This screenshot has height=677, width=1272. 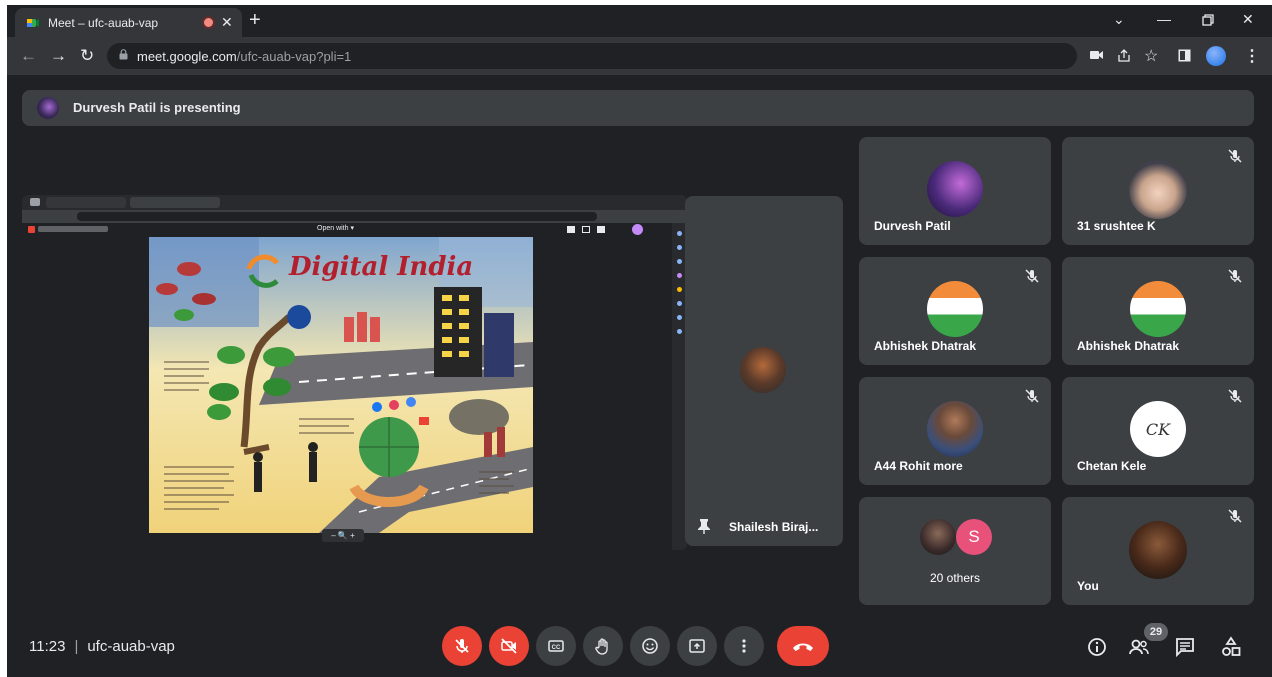 I want to click on digital-india-poster: Digital India, so click(x=341, y=385).